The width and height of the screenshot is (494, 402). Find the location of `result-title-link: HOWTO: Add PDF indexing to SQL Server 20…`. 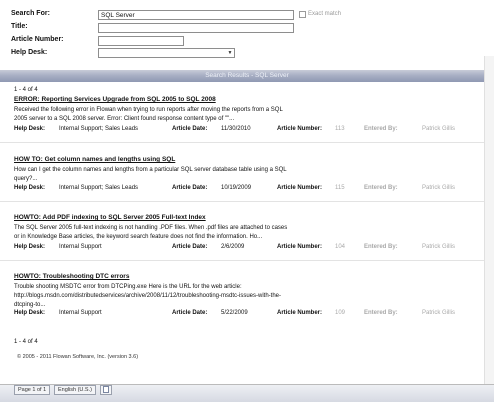

result-title-link: HOWTO: Add PDF indexing to SQL Server 20… is located at coordinates (110, 217).